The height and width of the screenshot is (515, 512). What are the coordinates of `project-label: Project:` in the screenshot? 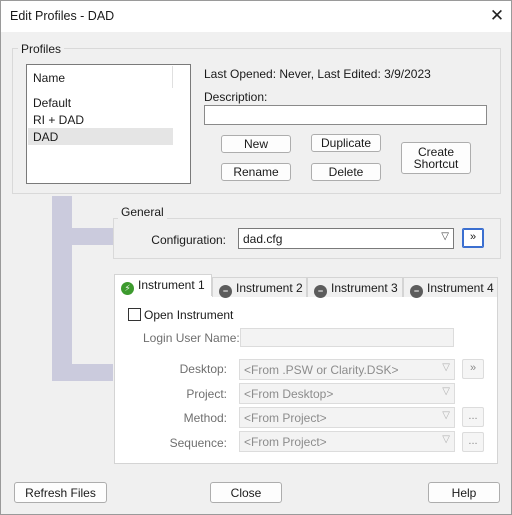 It's located at (206, 394).